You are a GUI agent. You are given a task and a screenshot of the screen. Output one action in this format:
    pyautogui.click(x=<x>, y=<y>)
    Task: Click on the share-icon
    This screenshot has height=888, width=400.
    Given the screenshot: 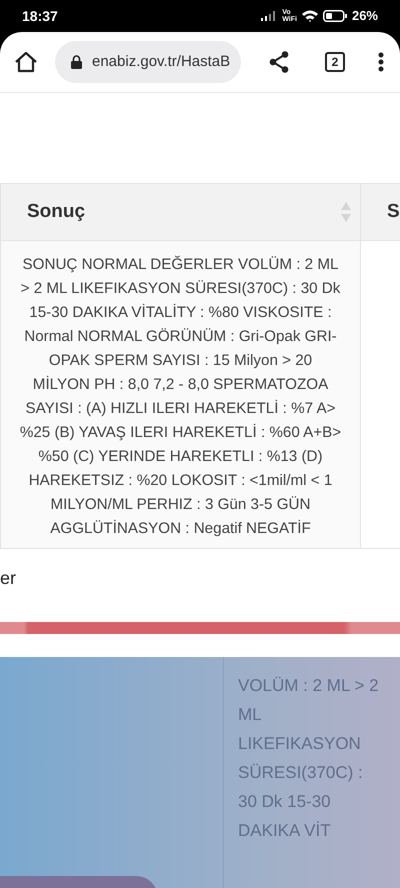 What is the action you would take?
    pyautogui.click(x=279, y=62)
    